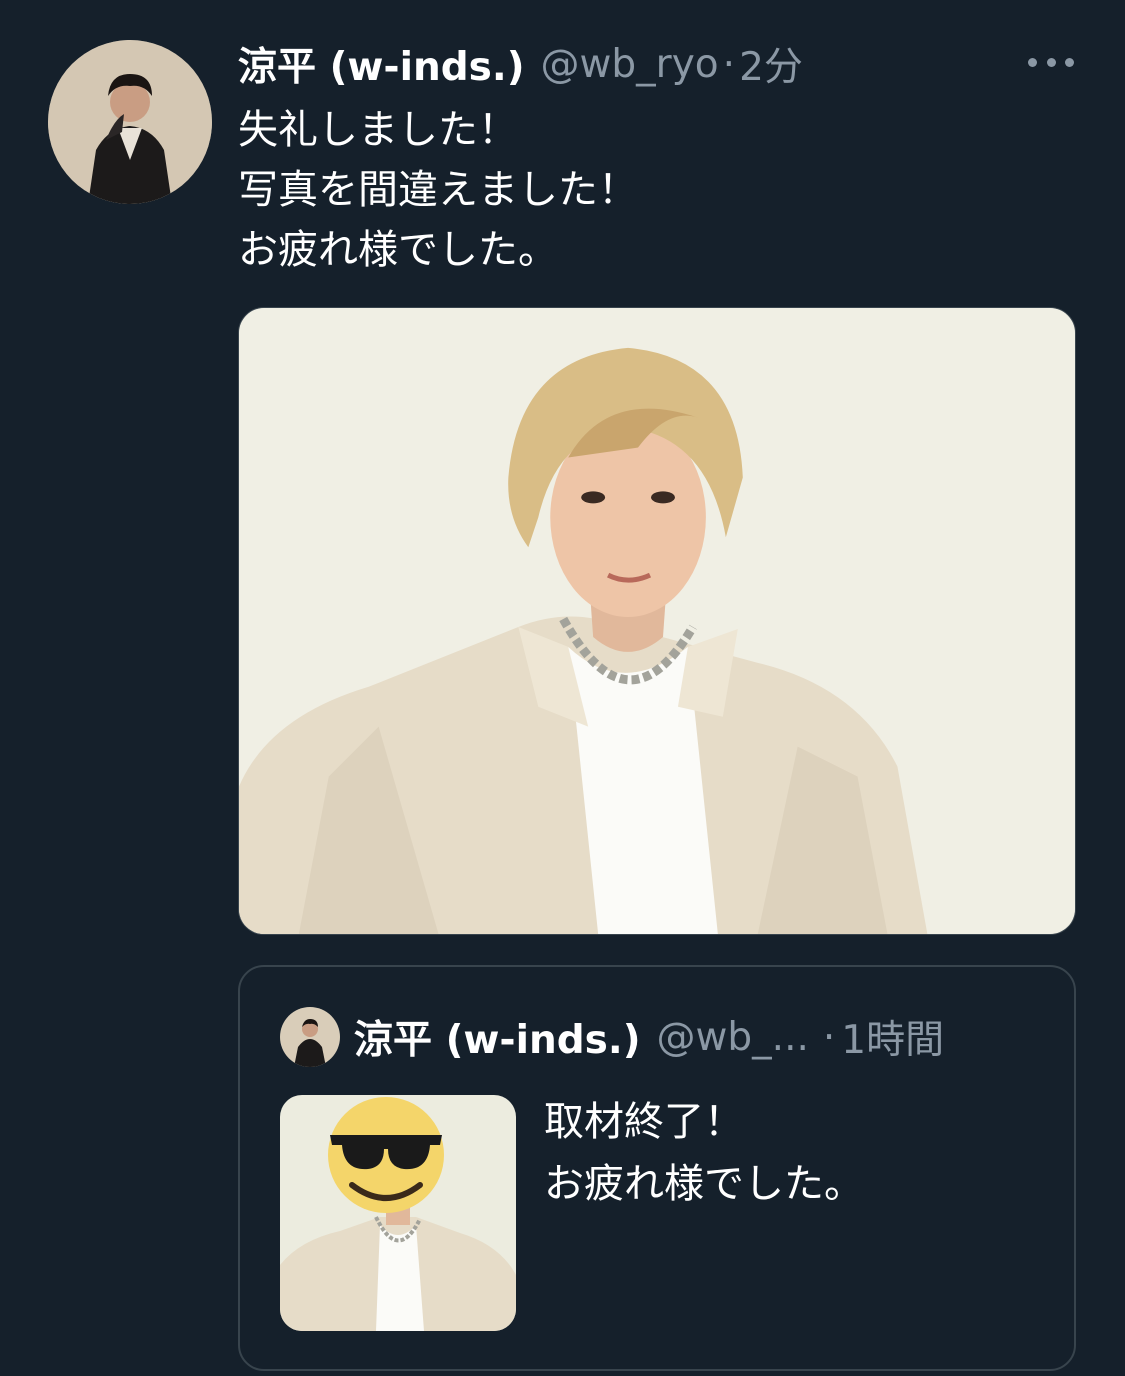 This screenshot has width=1125, height=1376. Describe the element at coordinates (644, 1122) in the screenshot. I see `quoted-tweet-text-line: 取材終了！` at that location.